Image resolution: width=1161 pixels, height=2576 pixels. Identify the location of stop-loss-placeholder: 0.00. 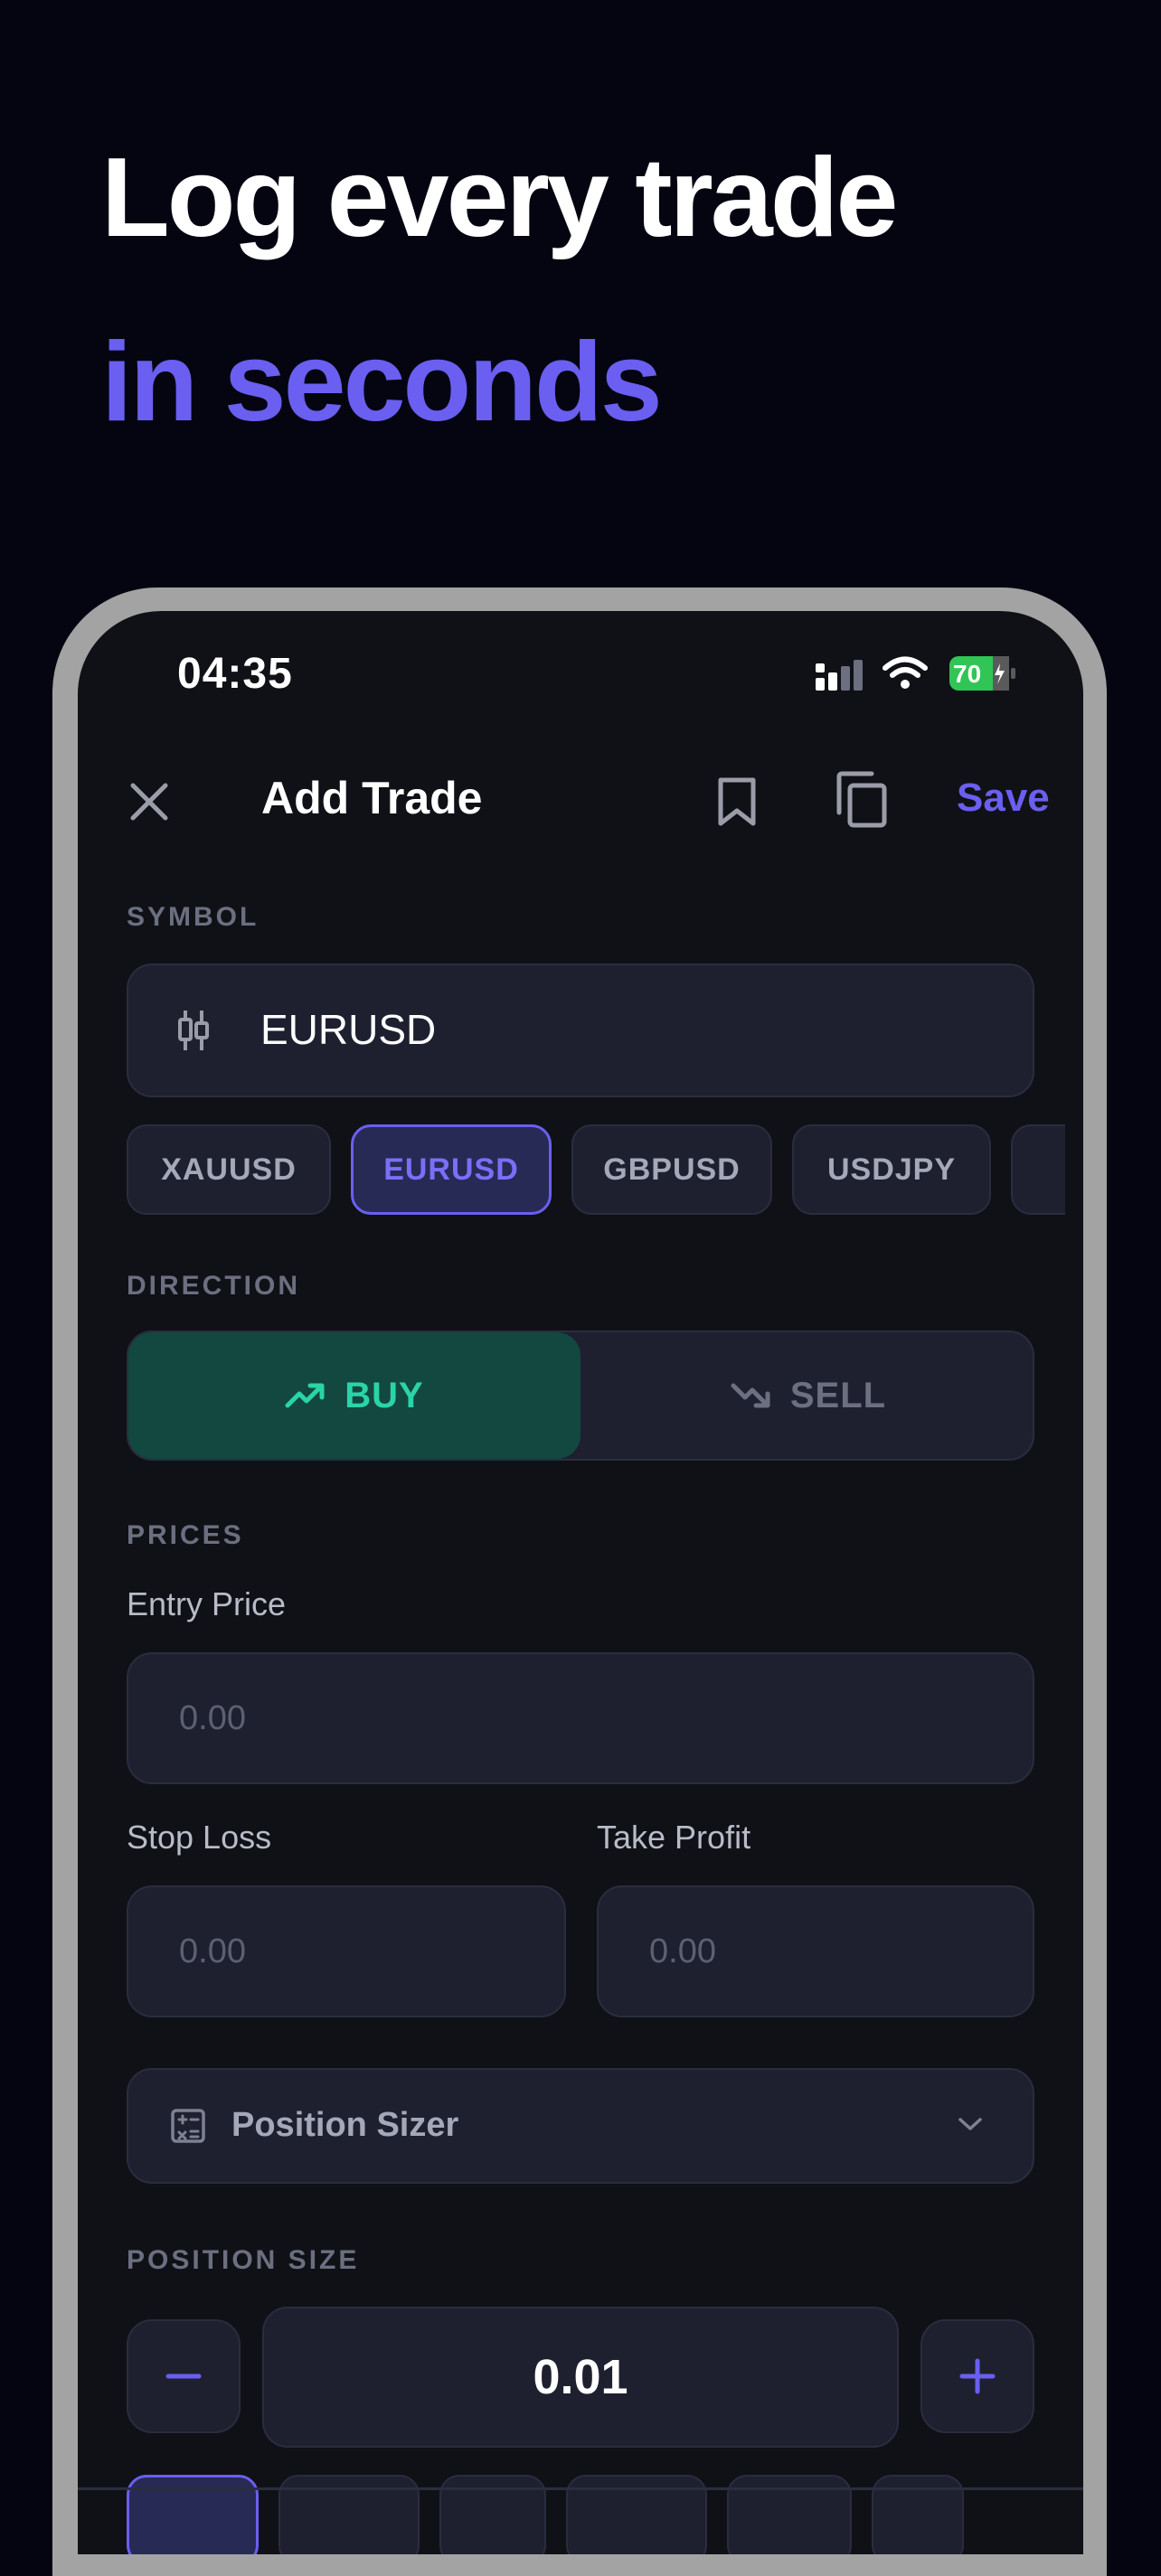
(212, 1951).